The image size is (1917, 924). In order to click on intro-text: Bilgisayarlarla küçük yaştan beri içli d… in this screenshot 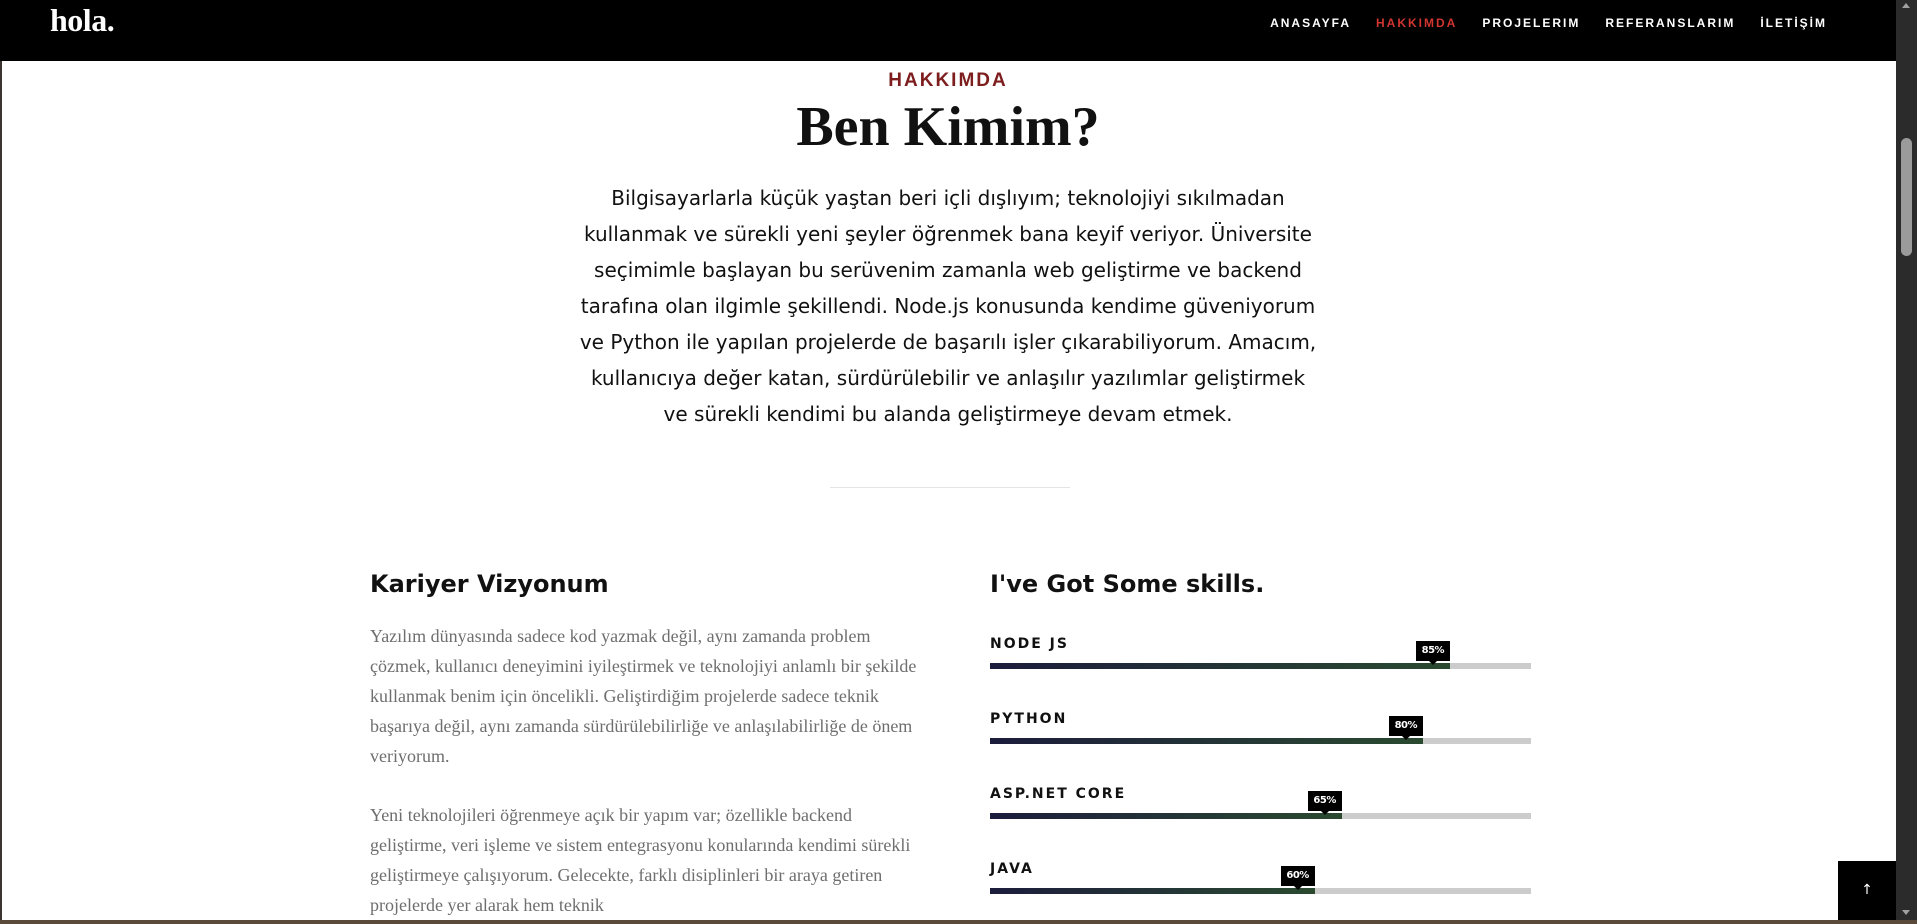, I will do `click(948, 306)`.